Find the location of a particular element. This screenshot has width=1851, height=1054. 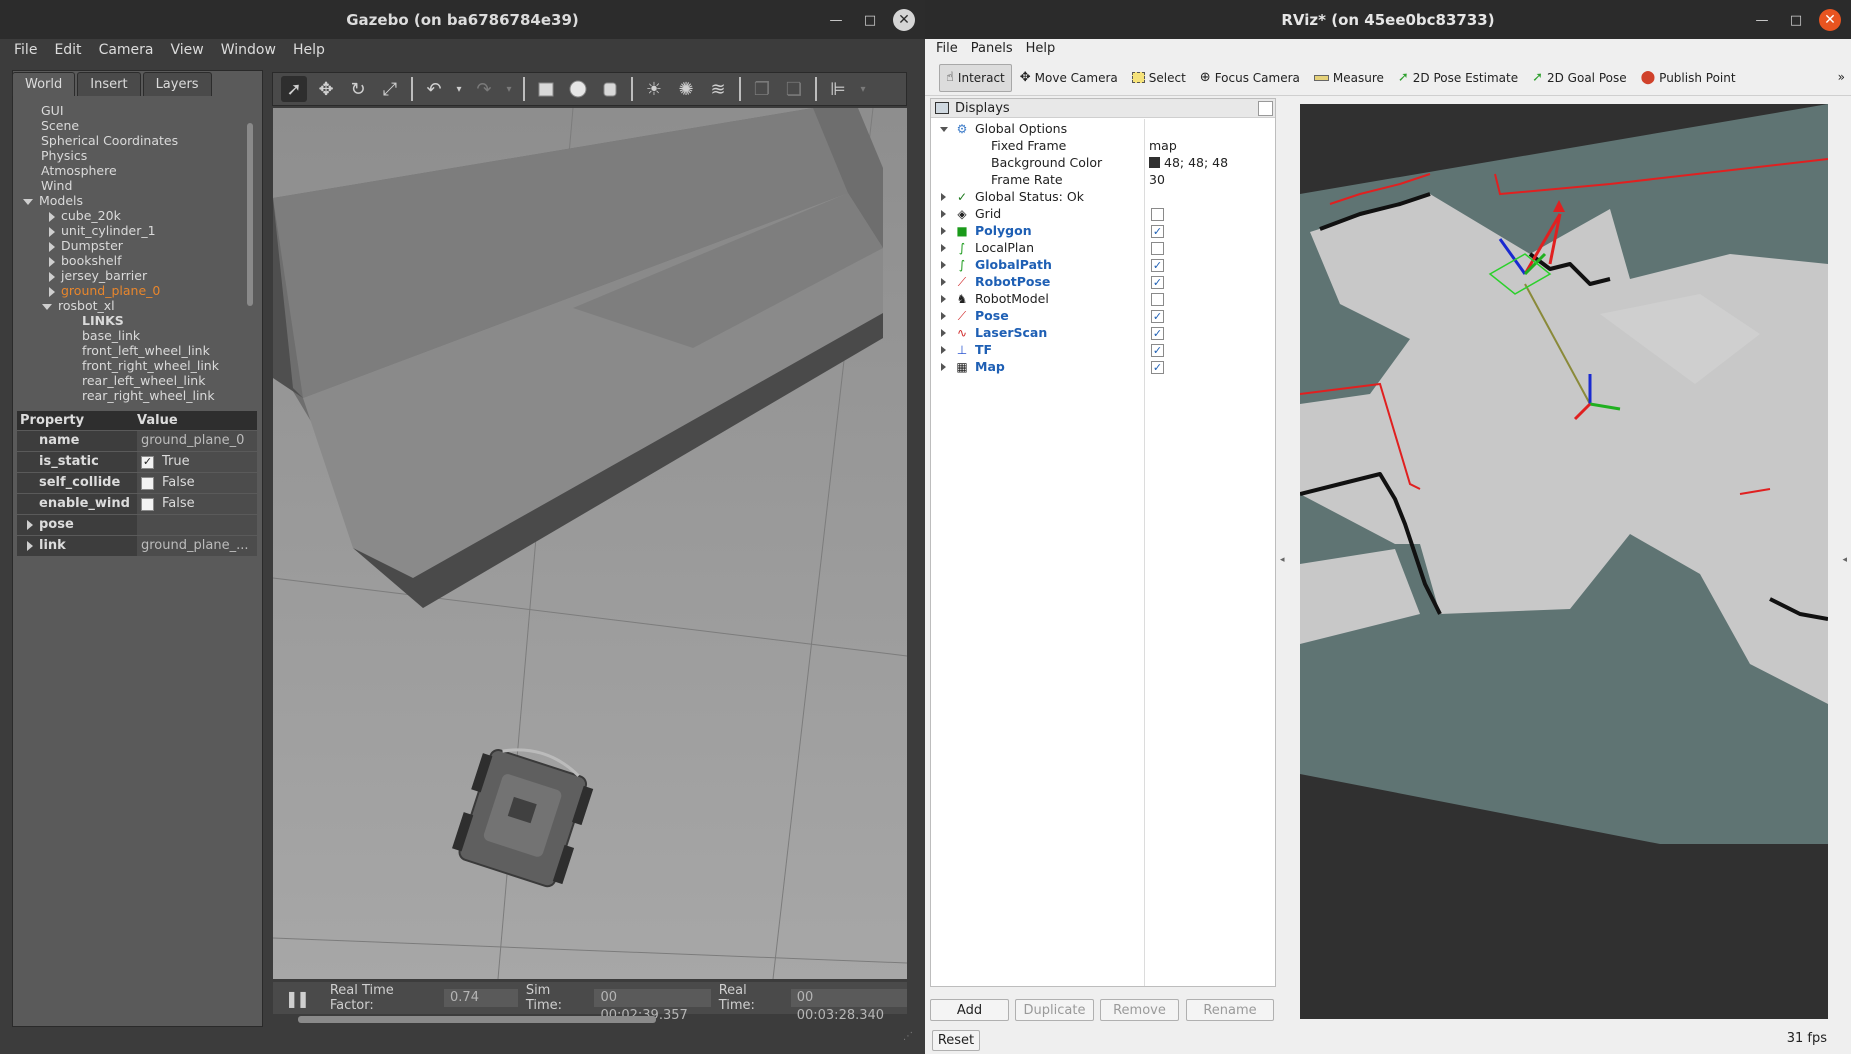

display-map: ▦ Map ✓ is located at coordinates (1103, 367).